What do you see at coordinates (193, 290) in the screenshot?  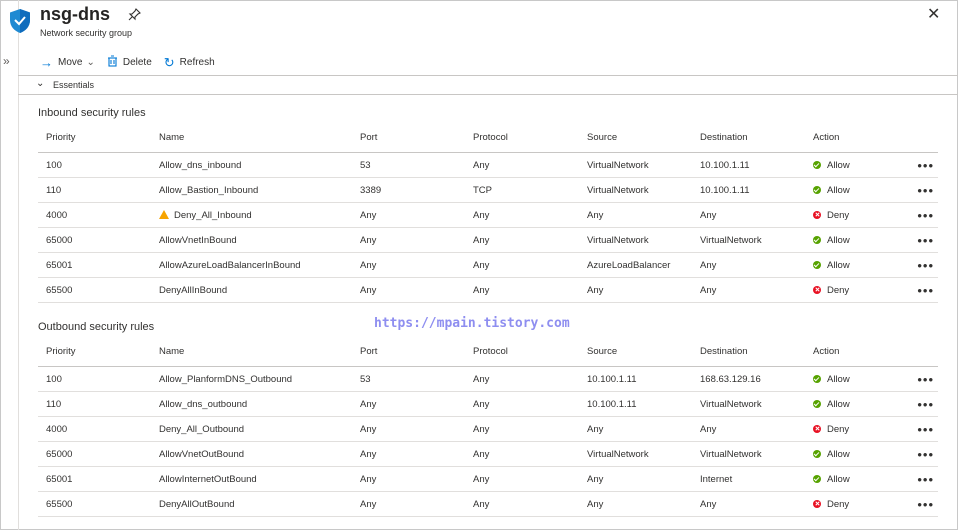 I see `rule-name: DenyAllInBound` at bounding box center [193, 290].